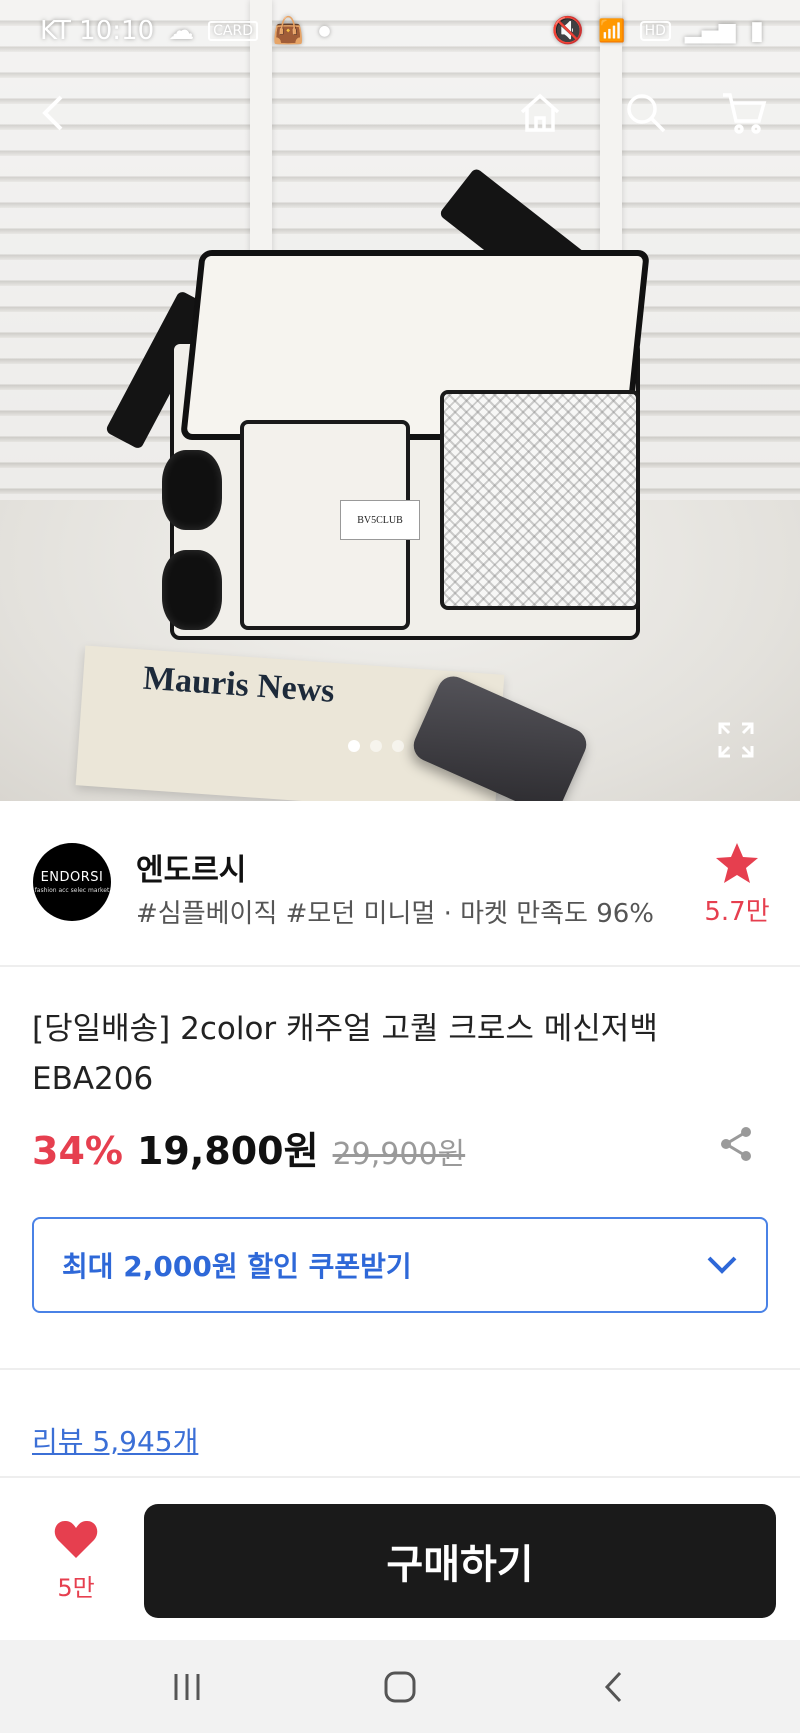 The height and width of the screenshot is (1733, 800). I want to click on recent-apps-icon, so click(187, 1686).